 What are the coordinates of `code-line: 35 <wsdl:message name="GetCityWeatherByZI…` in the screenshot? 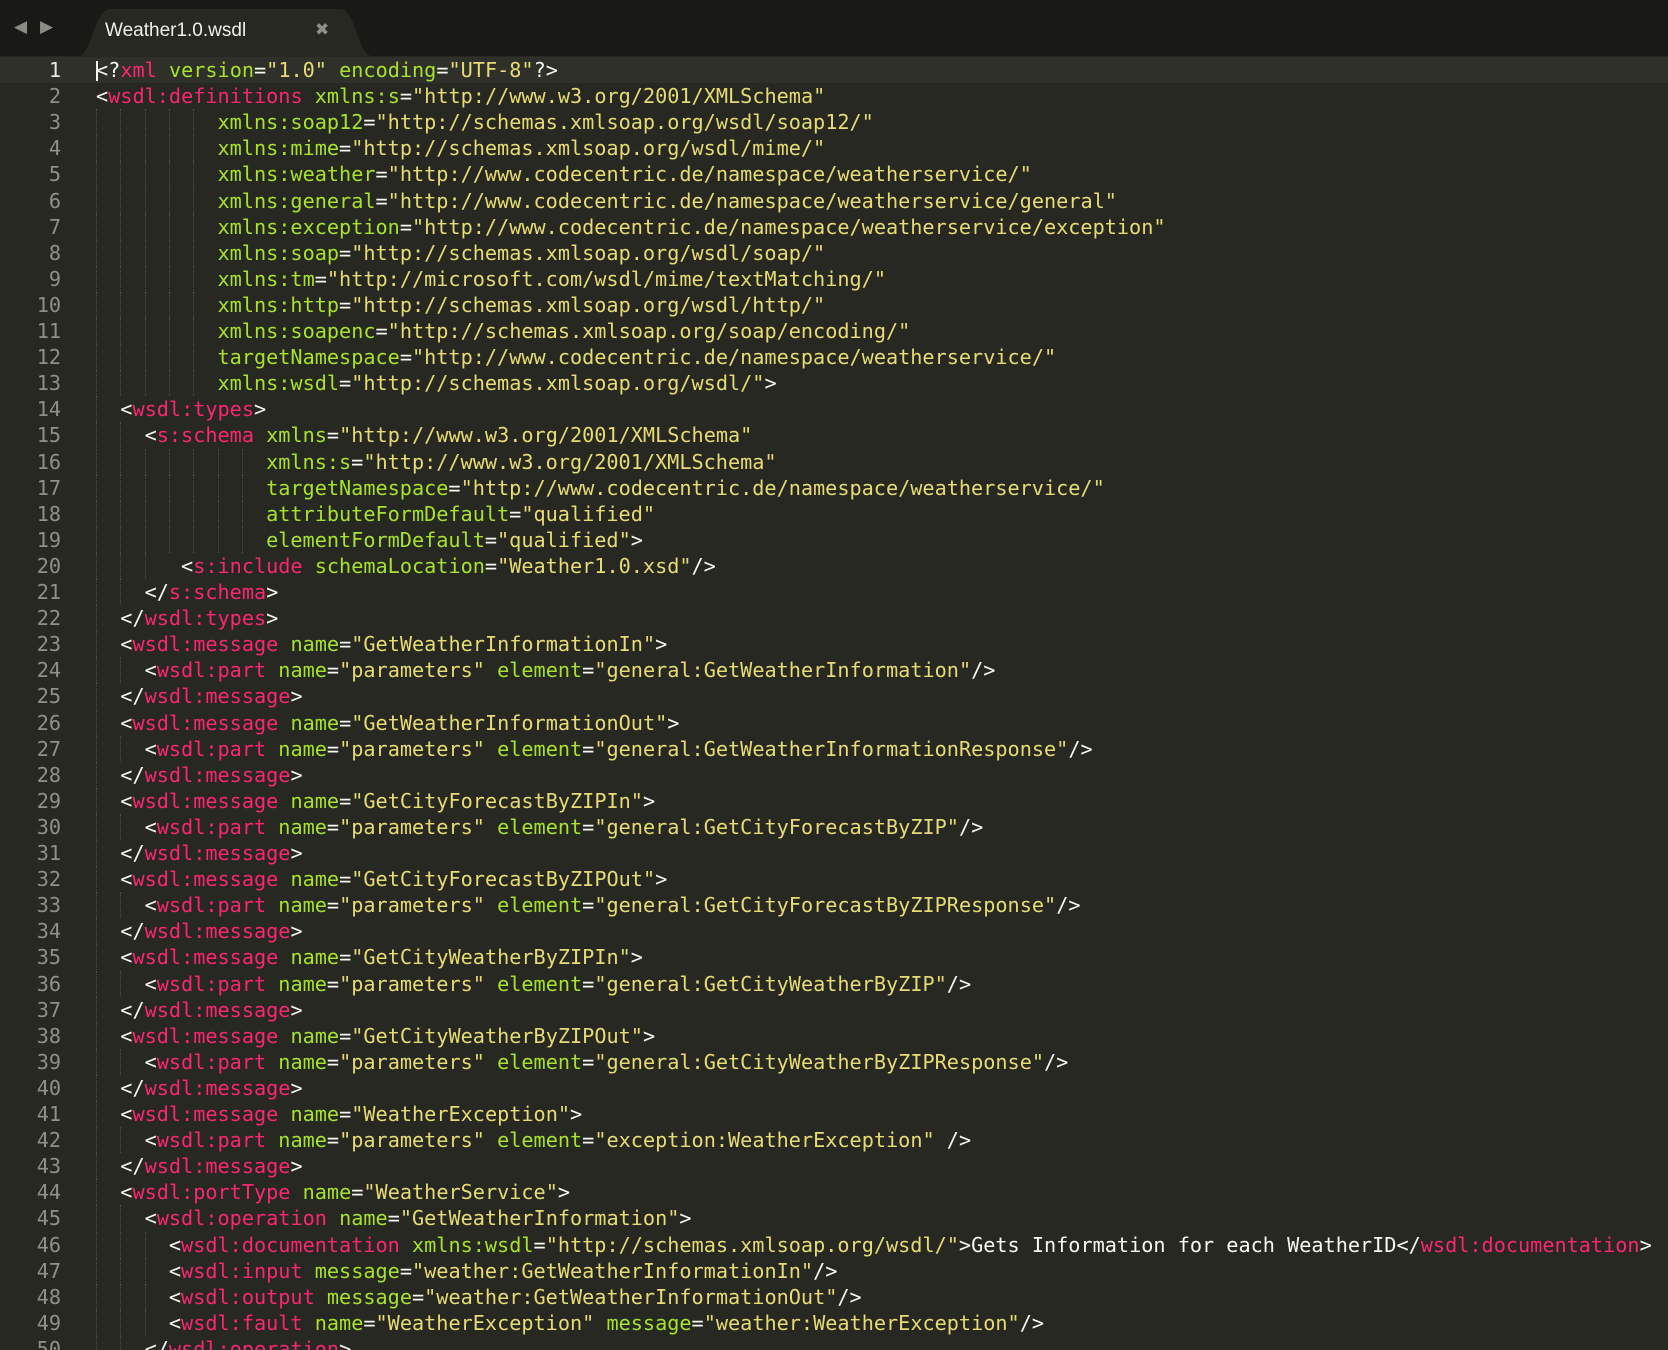 It's located at (834, 957).